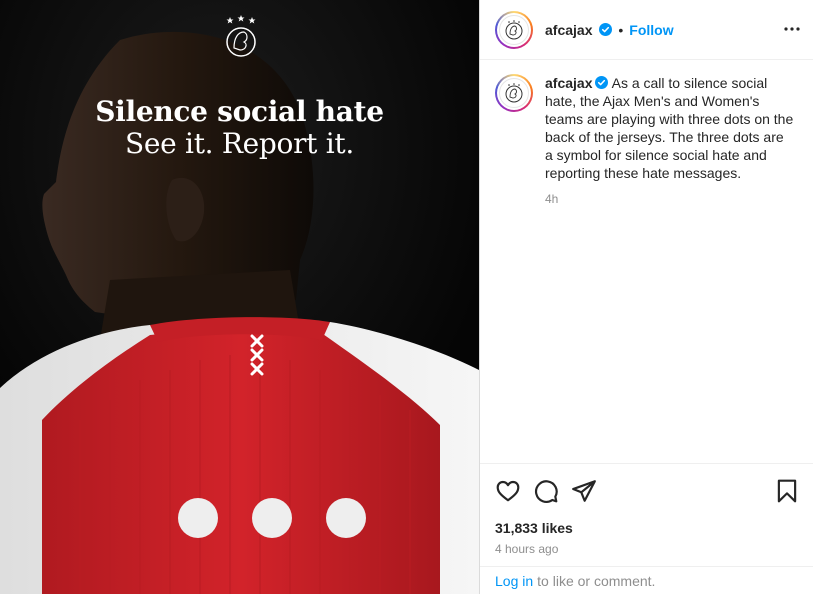 The width and height of the screenshot is (813, 594). What do you see at coordinates (526, 549) in the screenshot?
I see `post-time-ago: 4 hours ago` at bounding box center [526, 549].